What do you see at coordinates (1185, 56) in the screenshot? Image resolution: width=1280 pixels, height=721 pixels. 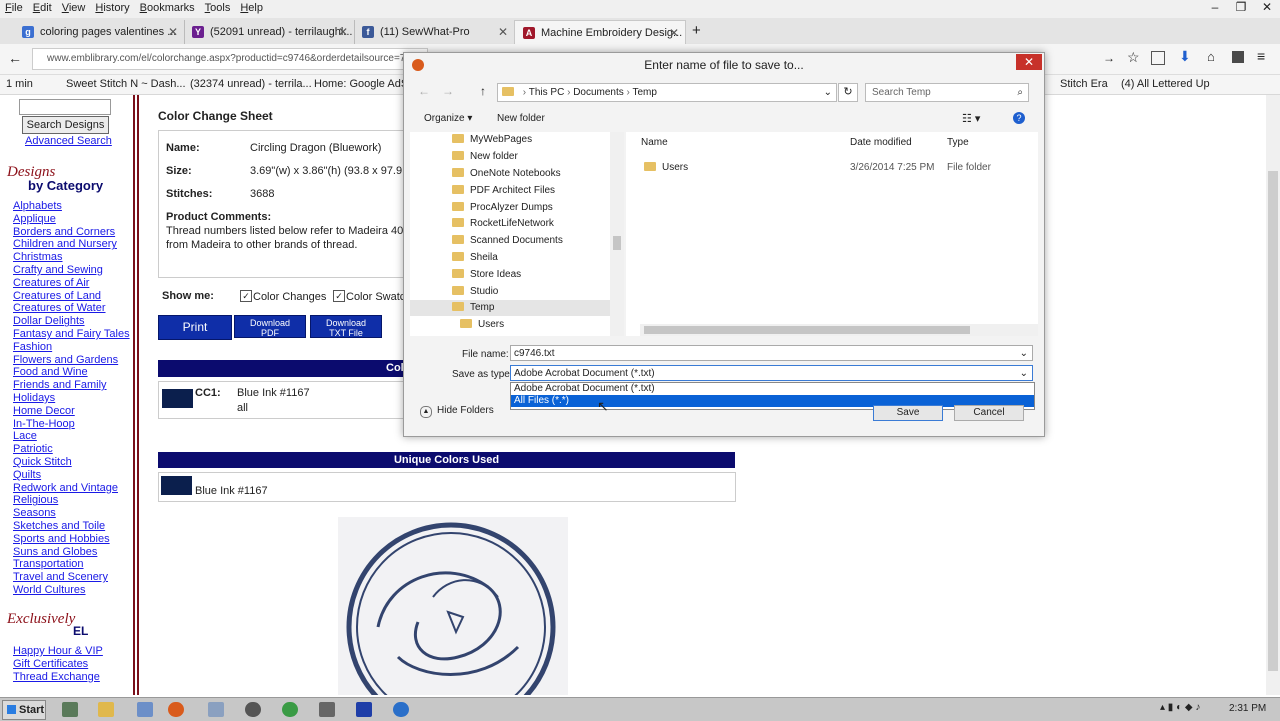 I see `download-arrow-icon: ⬇` at bounding box center [1185, 56].